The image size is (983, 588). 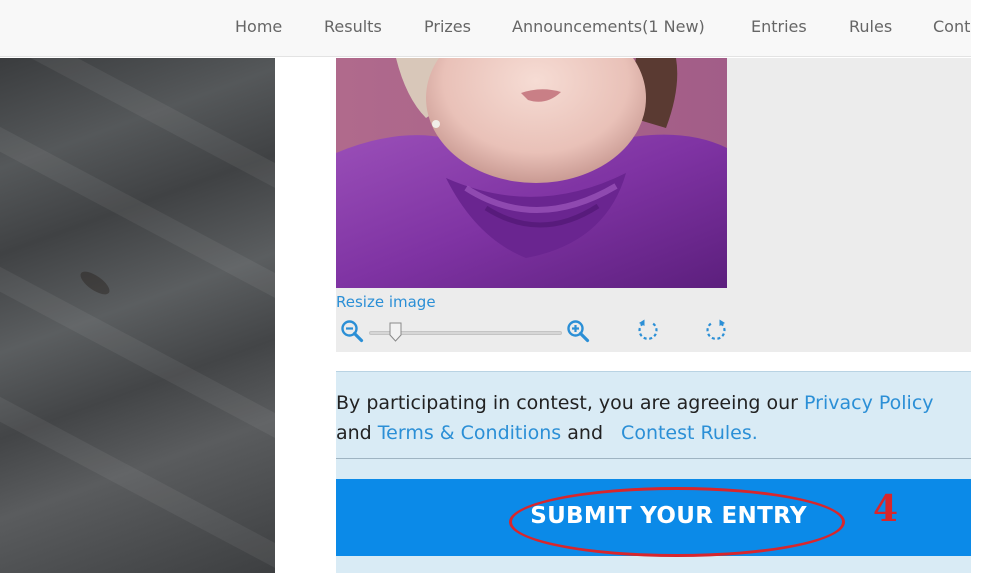 What do you see at coordinates (648, 330) in the screenshot?
I see `rotate-left-icon` at bounding box center [648, 330].